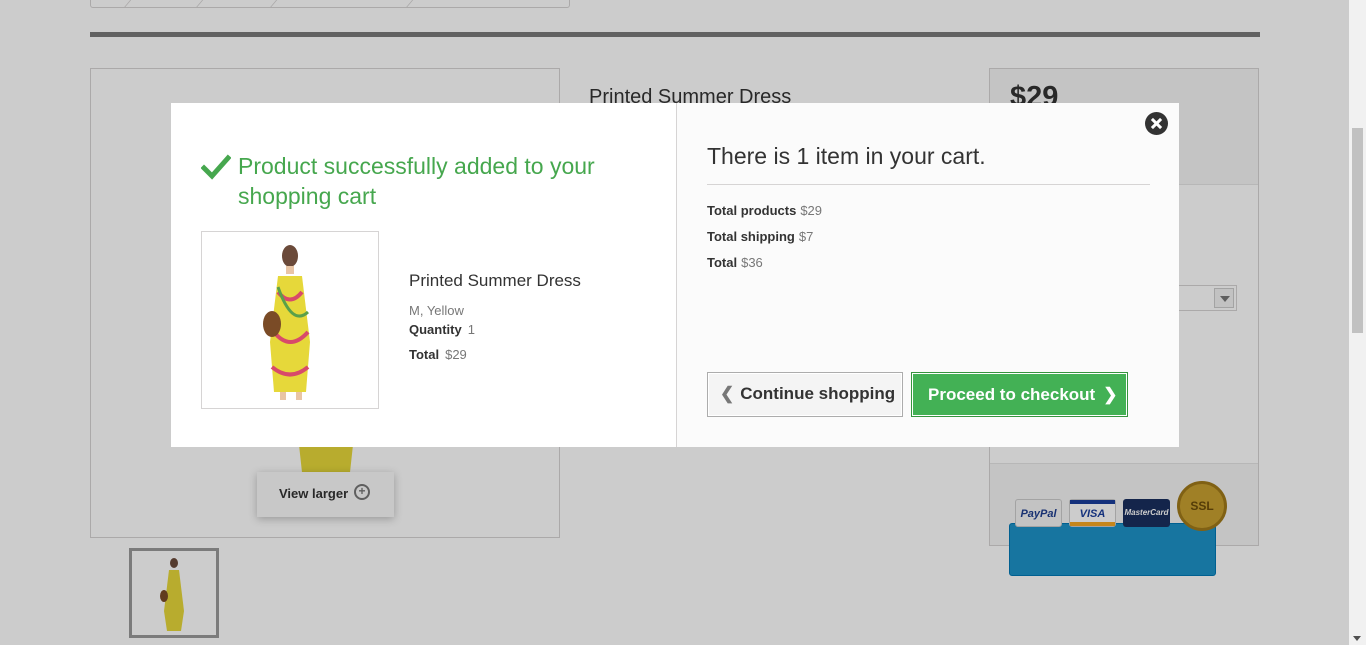  I want to click on total-products-label: Total products, so click(752, 210).